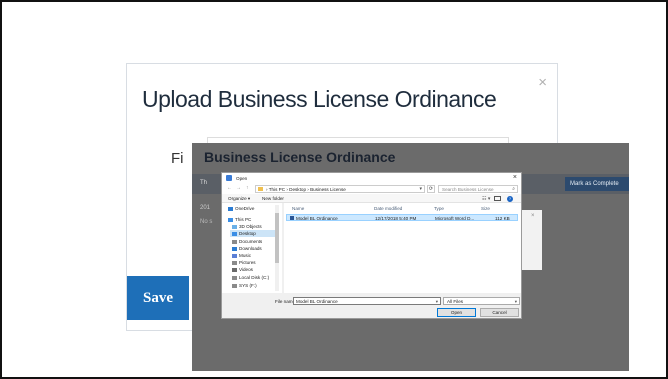 This screenshot has height=379, width=668. What do you see at coordinates (456, 312) in the screenshot?
I see `open-button: Open` at bounding box center [456, 312].